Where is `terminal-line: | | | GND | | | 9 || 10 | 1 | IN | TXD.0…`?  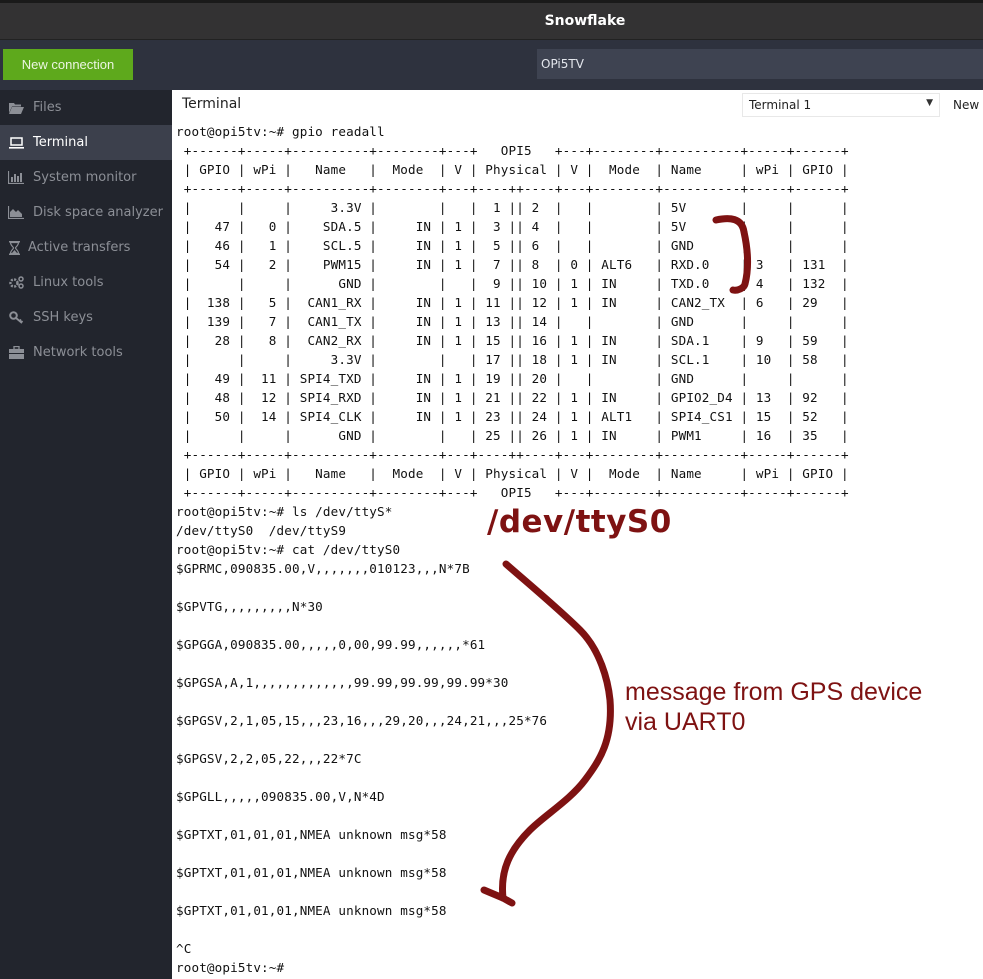 terminal-line: | | | GND | | | 9 || 10 | 1 | IN | TXD.0… is located at coordinates (512, 283).